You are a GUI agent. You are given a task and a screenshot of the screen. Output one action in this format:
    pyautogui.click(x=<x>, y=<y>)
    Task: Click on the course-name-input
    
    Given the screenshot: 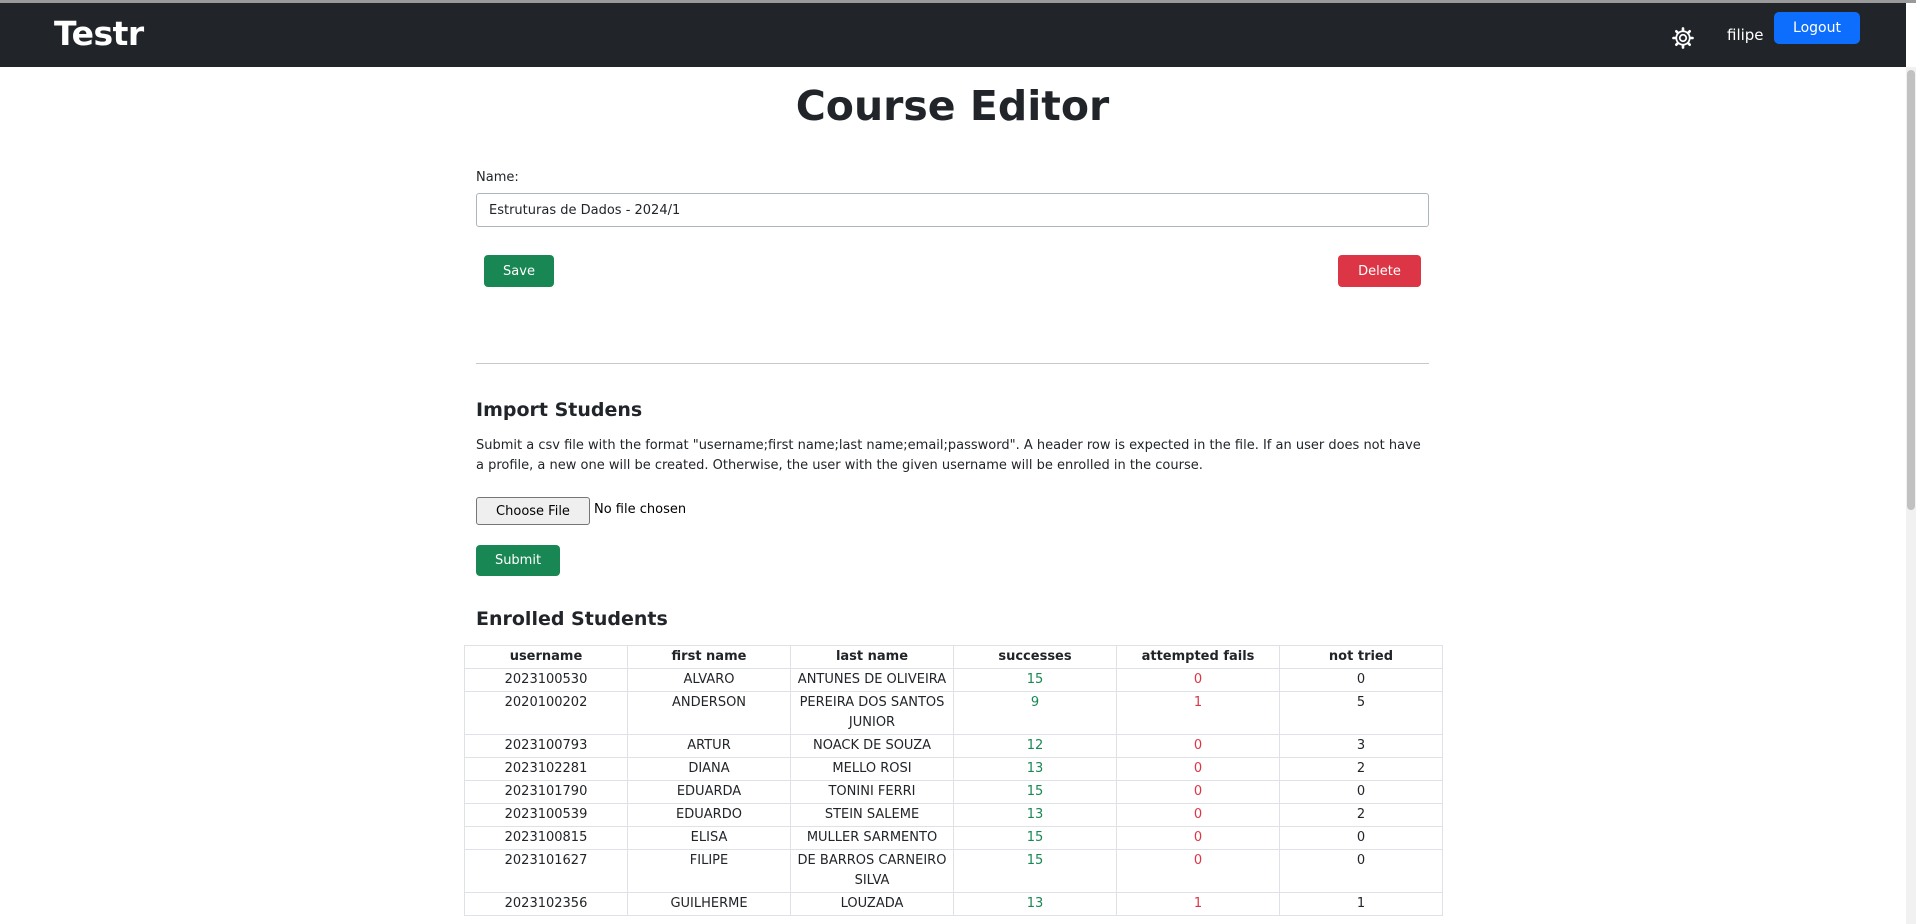 What is the action you would take?
    pyautogui.click(x=952, y=210)
    